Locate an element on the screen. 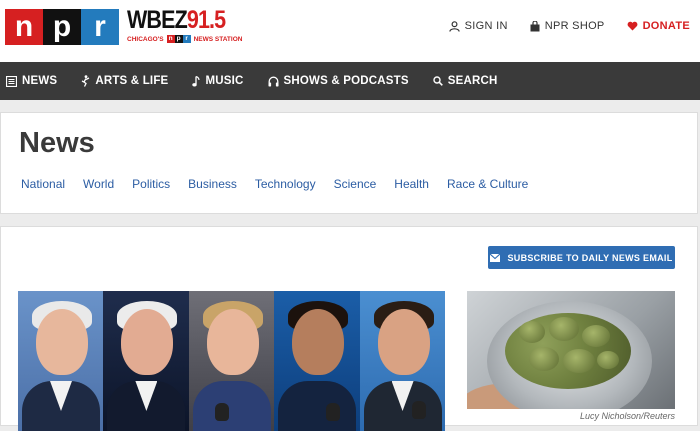 Image resolution: width=700 pixels, height=431 pixels. subnav-race-culture: Race & Culture is located at coordinates (487, 184).